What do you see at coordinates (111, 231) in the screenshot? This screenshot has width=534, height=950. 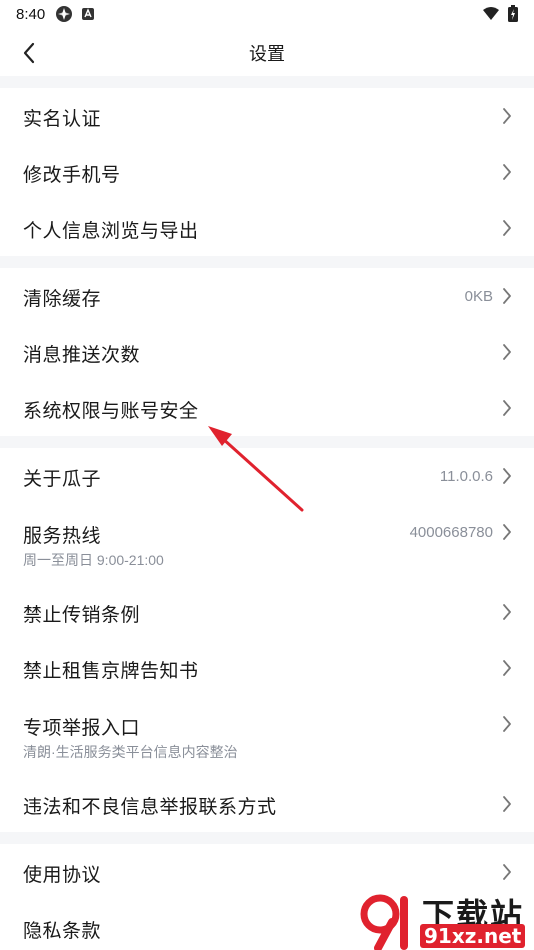 I see `row-title: 个人信息浏览与导出` at bounding box center [111, 231].